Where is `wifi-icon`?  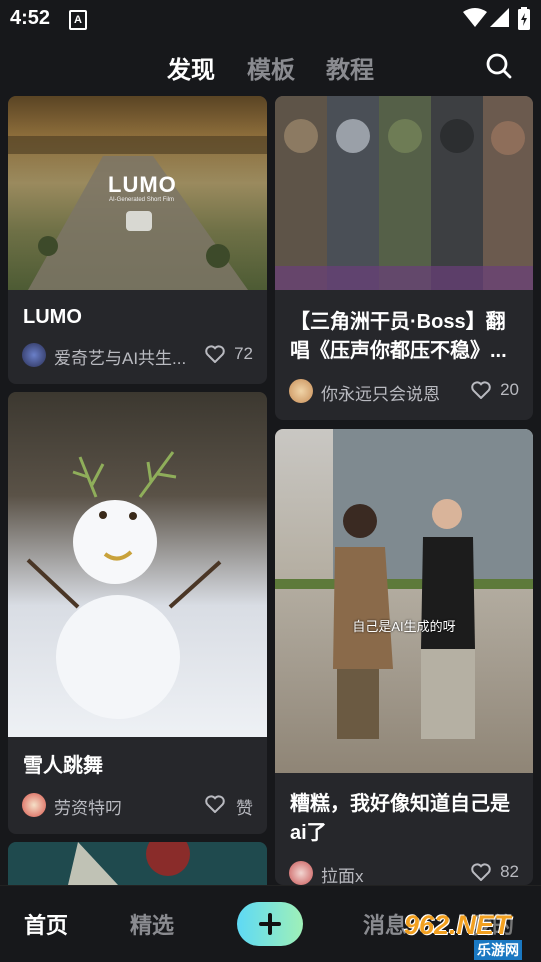 wifi-icon is located at coordinates (475, 17).